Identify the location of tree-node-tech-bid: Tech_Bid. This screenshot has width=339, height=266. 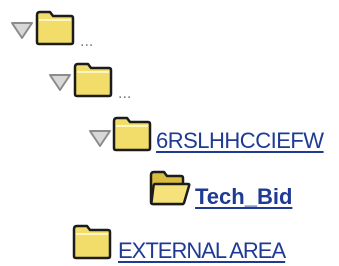
(225, 190).